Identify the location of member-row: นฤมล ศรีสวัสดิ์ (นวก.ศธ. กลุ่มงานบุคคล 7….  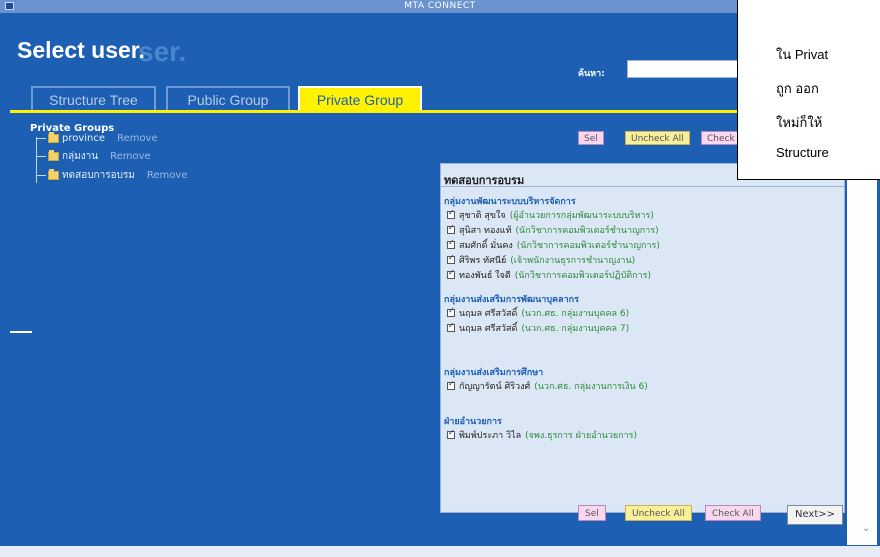
(538, 328).